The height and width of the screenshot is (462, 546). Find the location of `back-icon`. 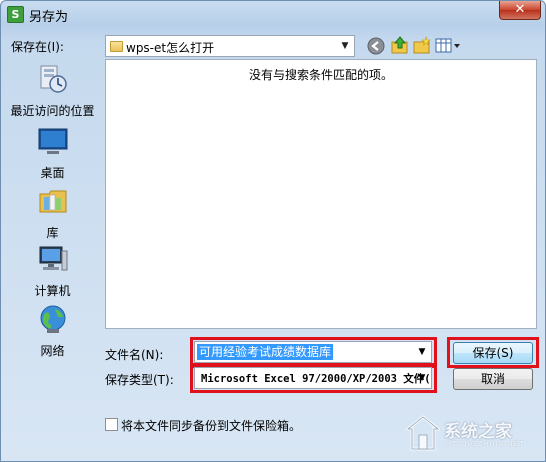

back-icon is located at coordinates (376, 46).